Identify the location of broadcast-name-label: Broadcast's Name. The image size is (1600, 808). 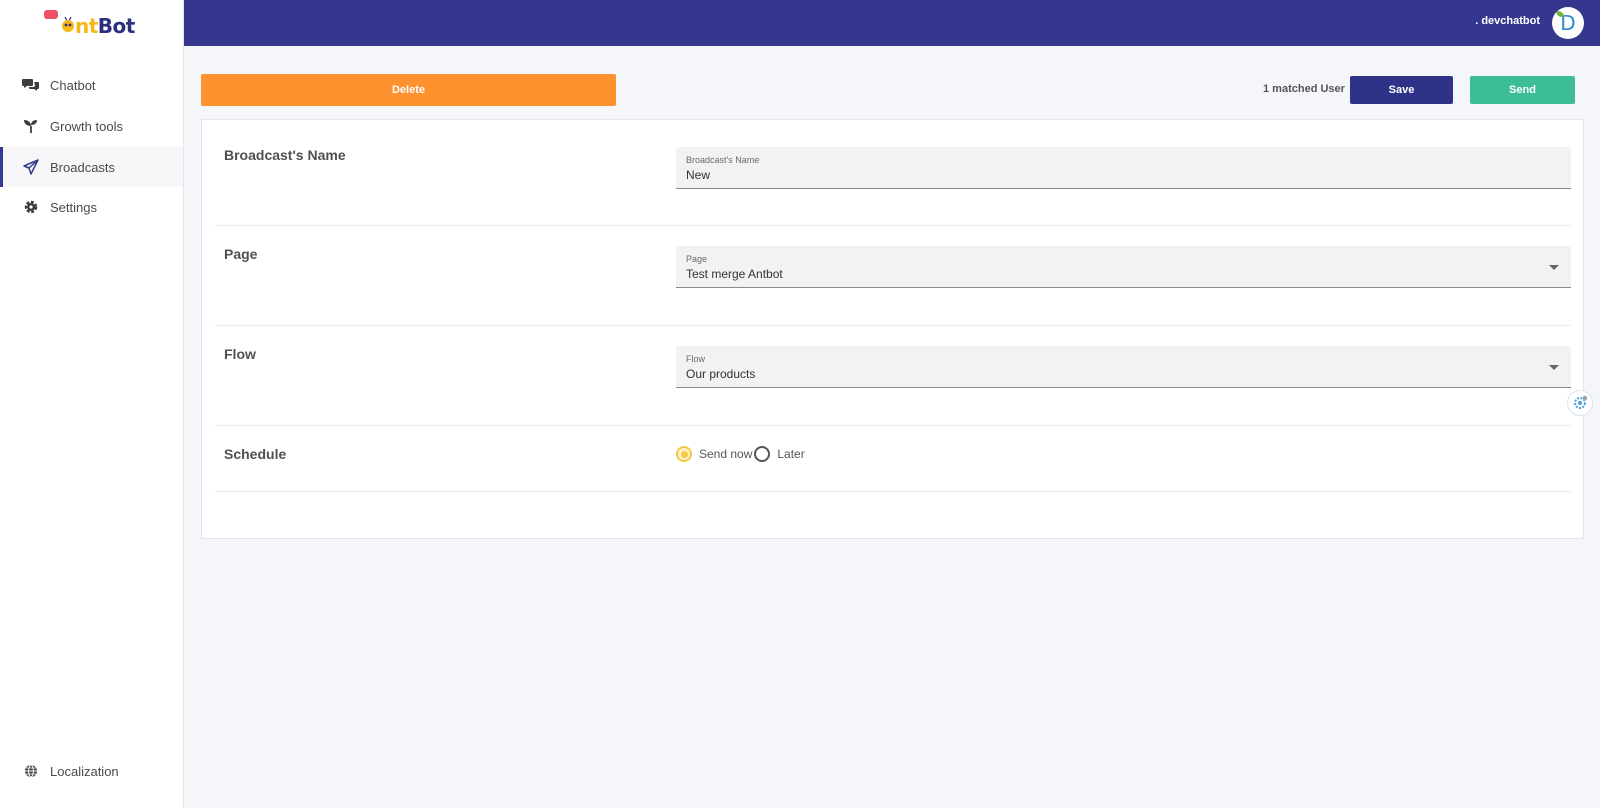
(285, 155).